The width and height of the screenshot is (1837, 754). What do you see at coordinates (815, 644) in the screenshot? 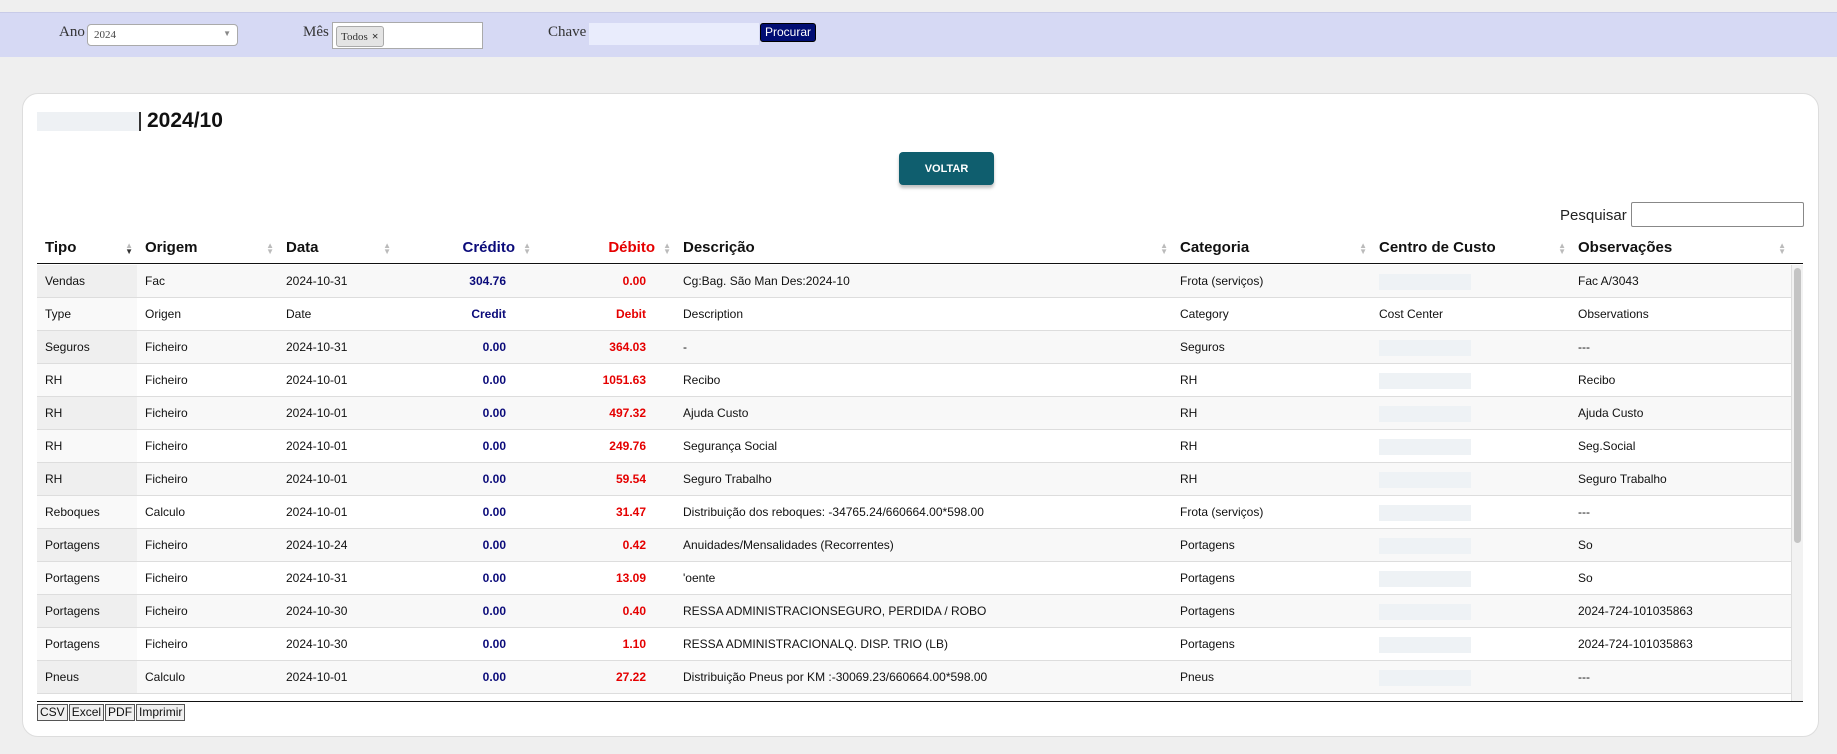
I see `cell-descricao: RESSA ADMINISTRACIONALQ. DISP. TRIO (LB)` at bounding box center [815, 644].